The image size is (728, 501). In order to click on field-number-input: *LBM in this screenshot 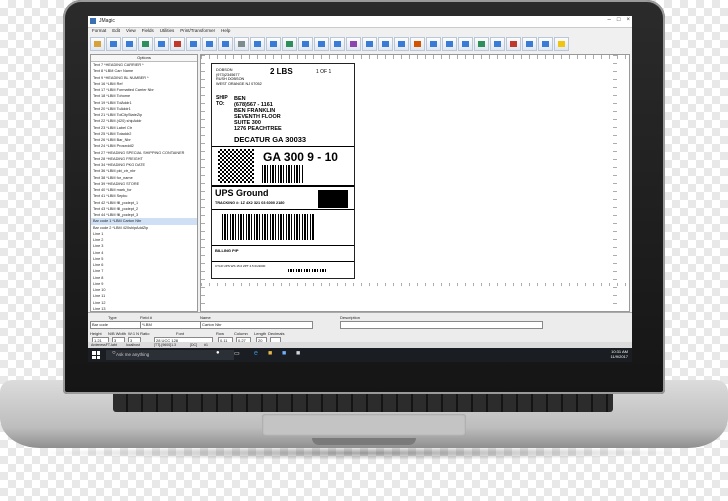, I will do `click(170, 325)`.